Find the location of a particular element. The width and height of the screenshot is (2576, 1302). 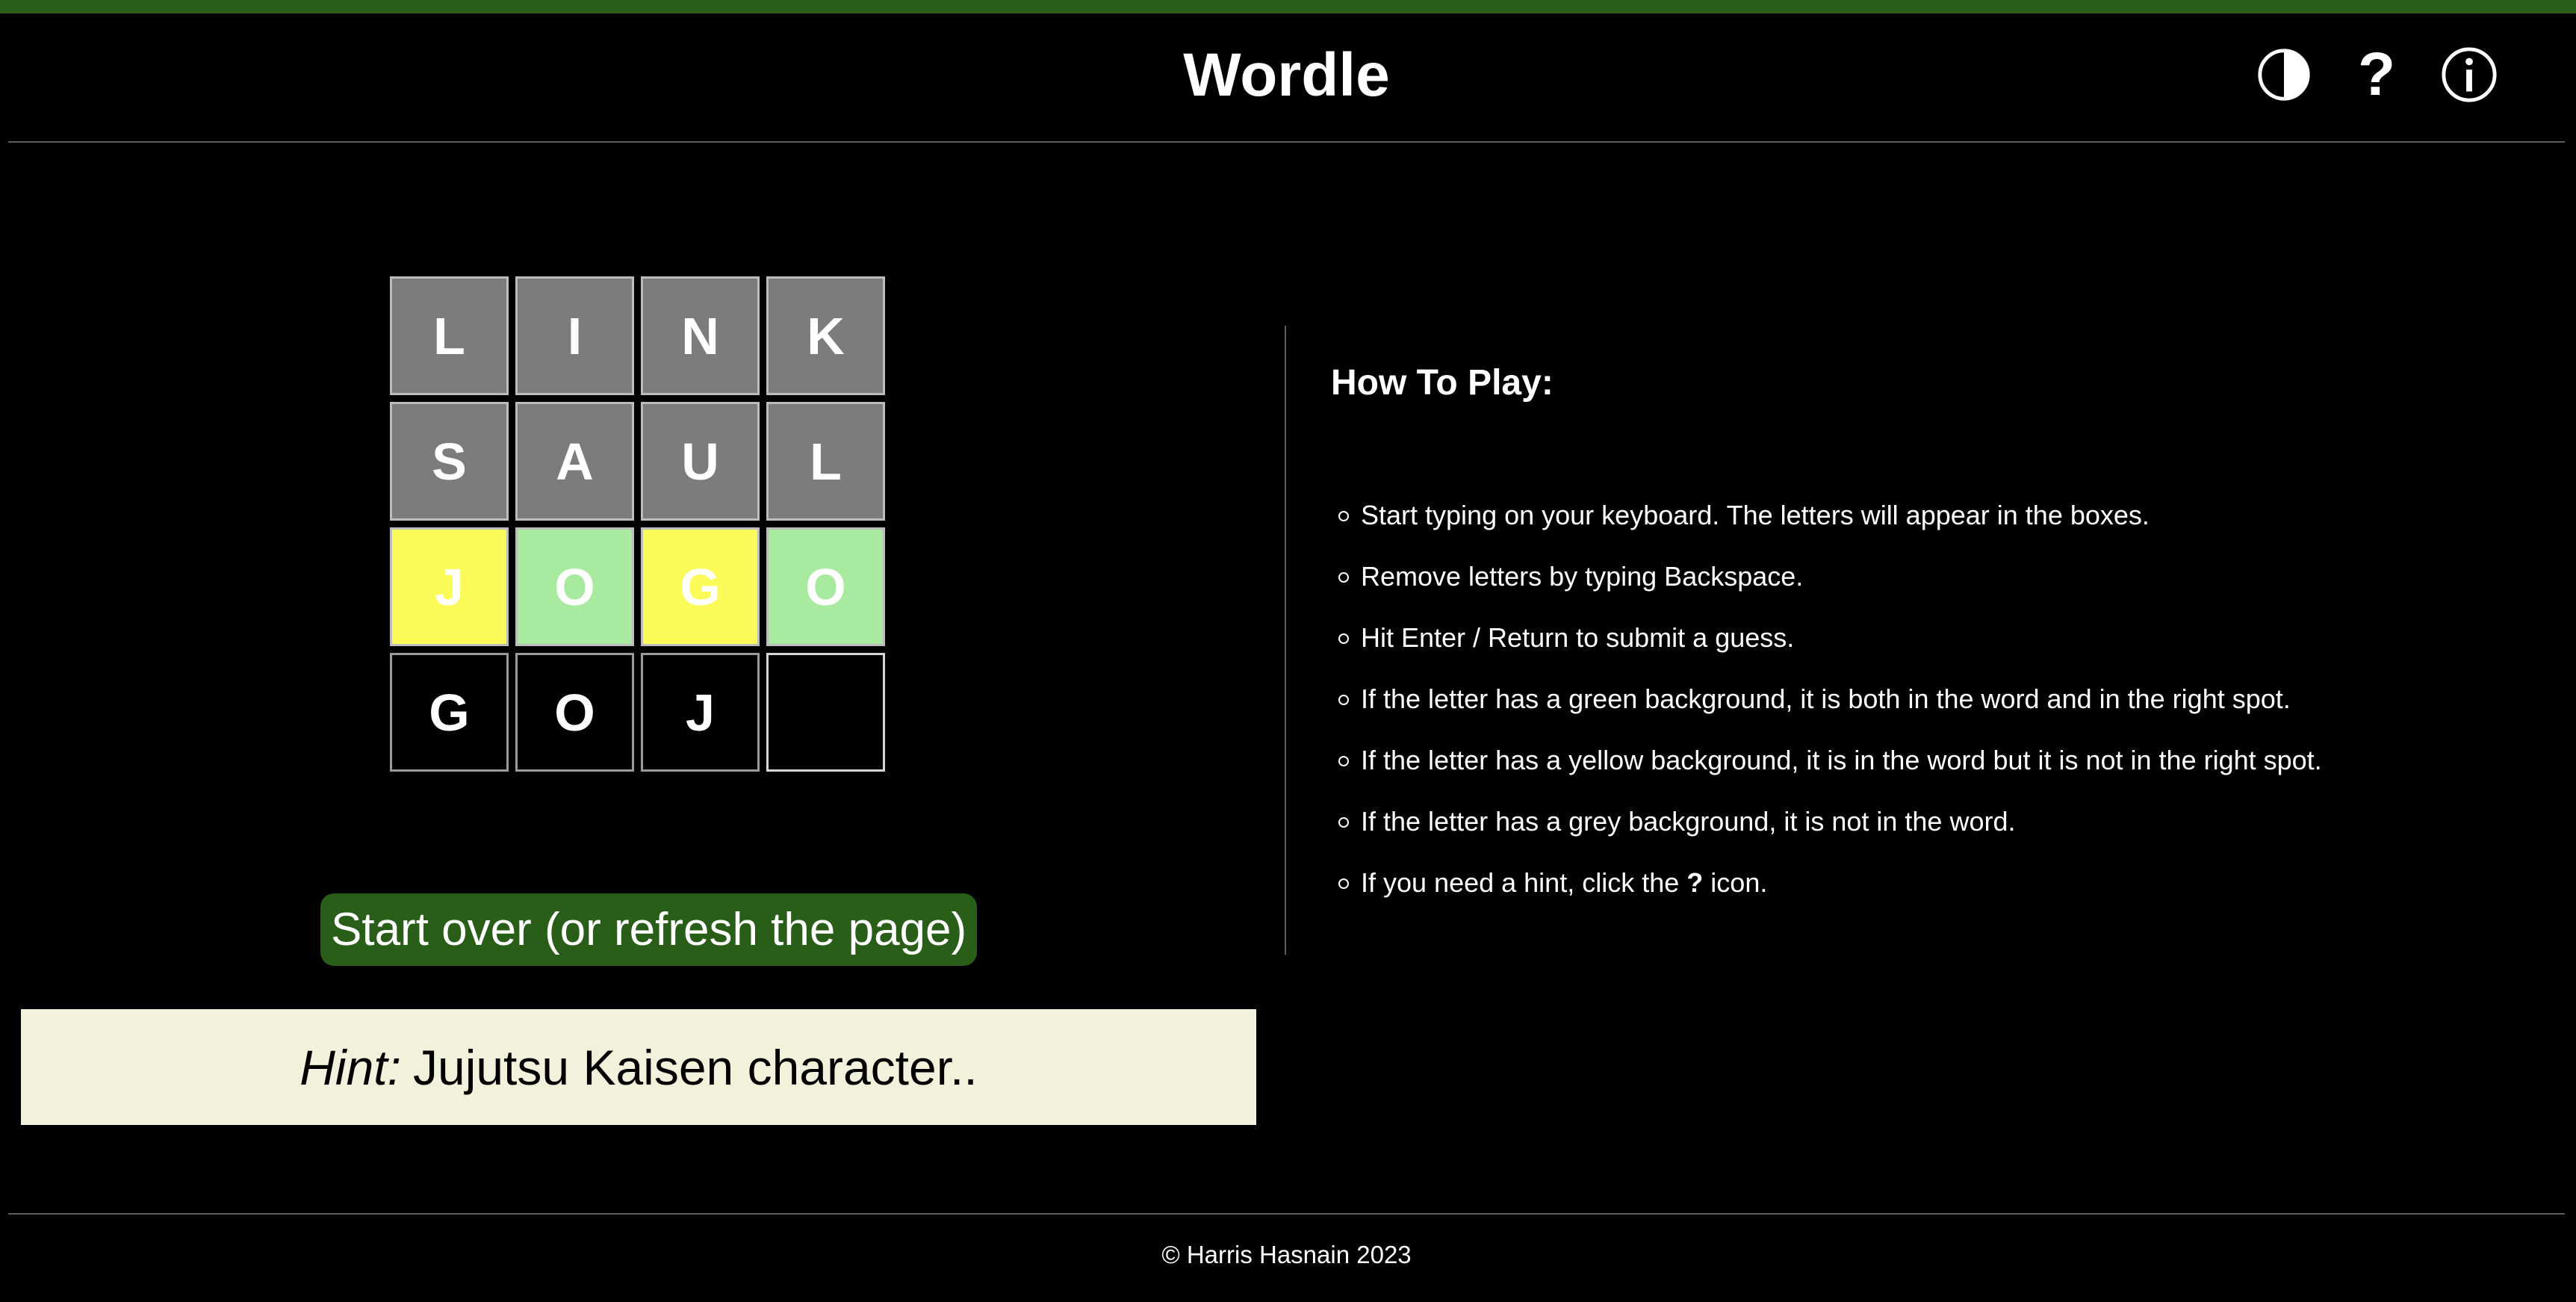

rule-item: If you need a hint, click the ? icon. is located at coordinates (1914, 883).